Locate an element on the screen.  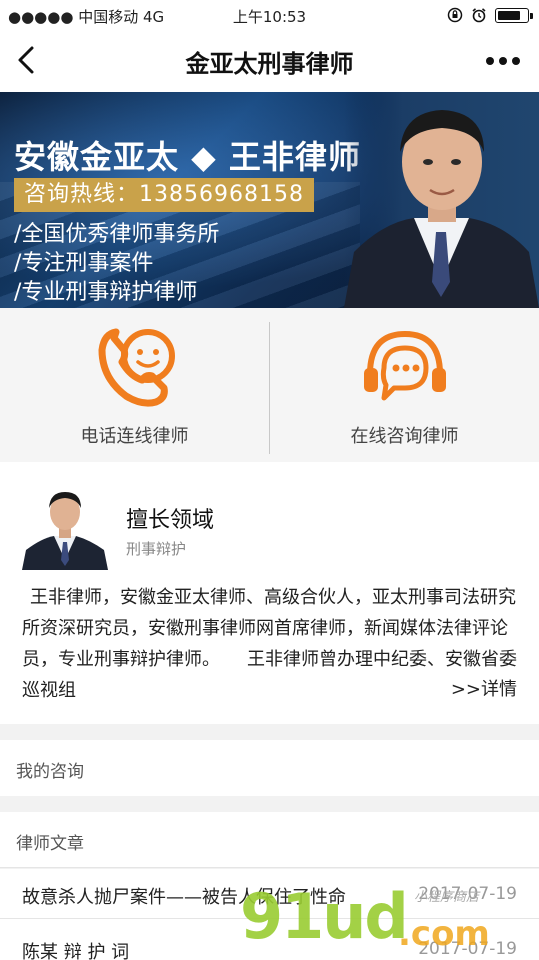
banner-headline: 安徽金亚太 ◆ 王非律师 is located at coordinates (187, 157).